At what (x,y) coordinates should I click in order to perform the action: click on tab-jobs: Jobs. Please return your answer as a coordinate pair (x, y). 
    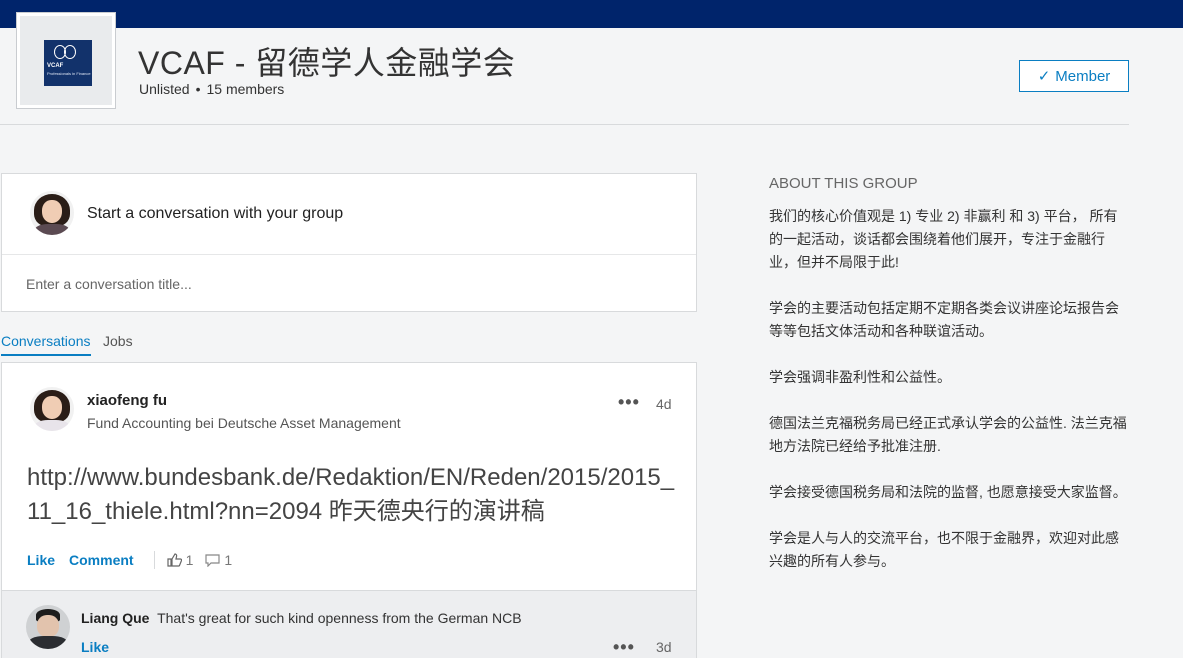
    Looking at the image, I should click on (118, 343).